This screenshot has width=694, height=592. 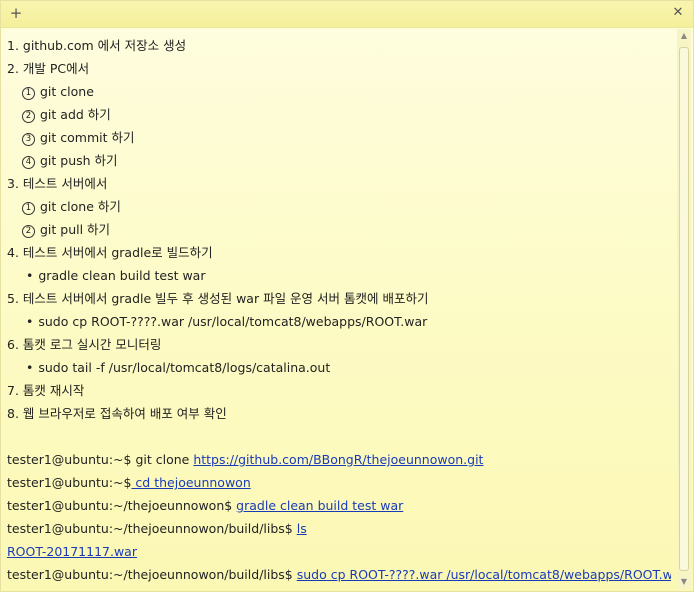 What do you see at coordinates (339, 114) in the screenshot?
I see `step-2-item: 2 git add 하기` at bounding box center [339, 114].